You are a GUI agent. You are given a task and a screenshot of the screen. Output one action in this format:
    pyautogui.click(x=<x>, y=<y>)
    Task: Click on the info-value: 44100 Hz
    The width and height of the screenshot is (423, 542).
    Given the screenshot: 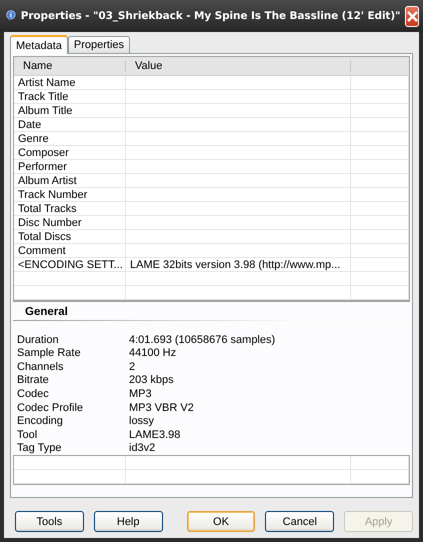 What is the action you would take?
    pyautogui.click(x=153, y=353)
    